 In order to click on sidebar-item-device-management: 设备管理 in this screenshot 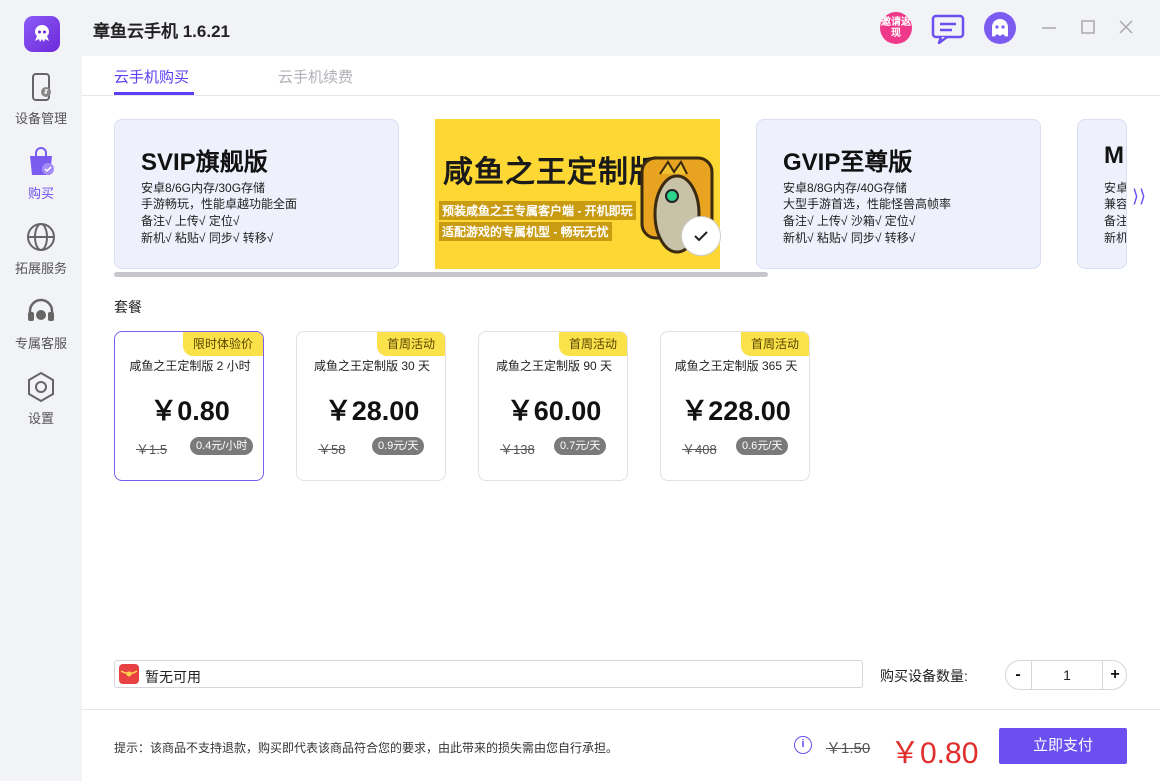, I will do `click(41, 100)`.